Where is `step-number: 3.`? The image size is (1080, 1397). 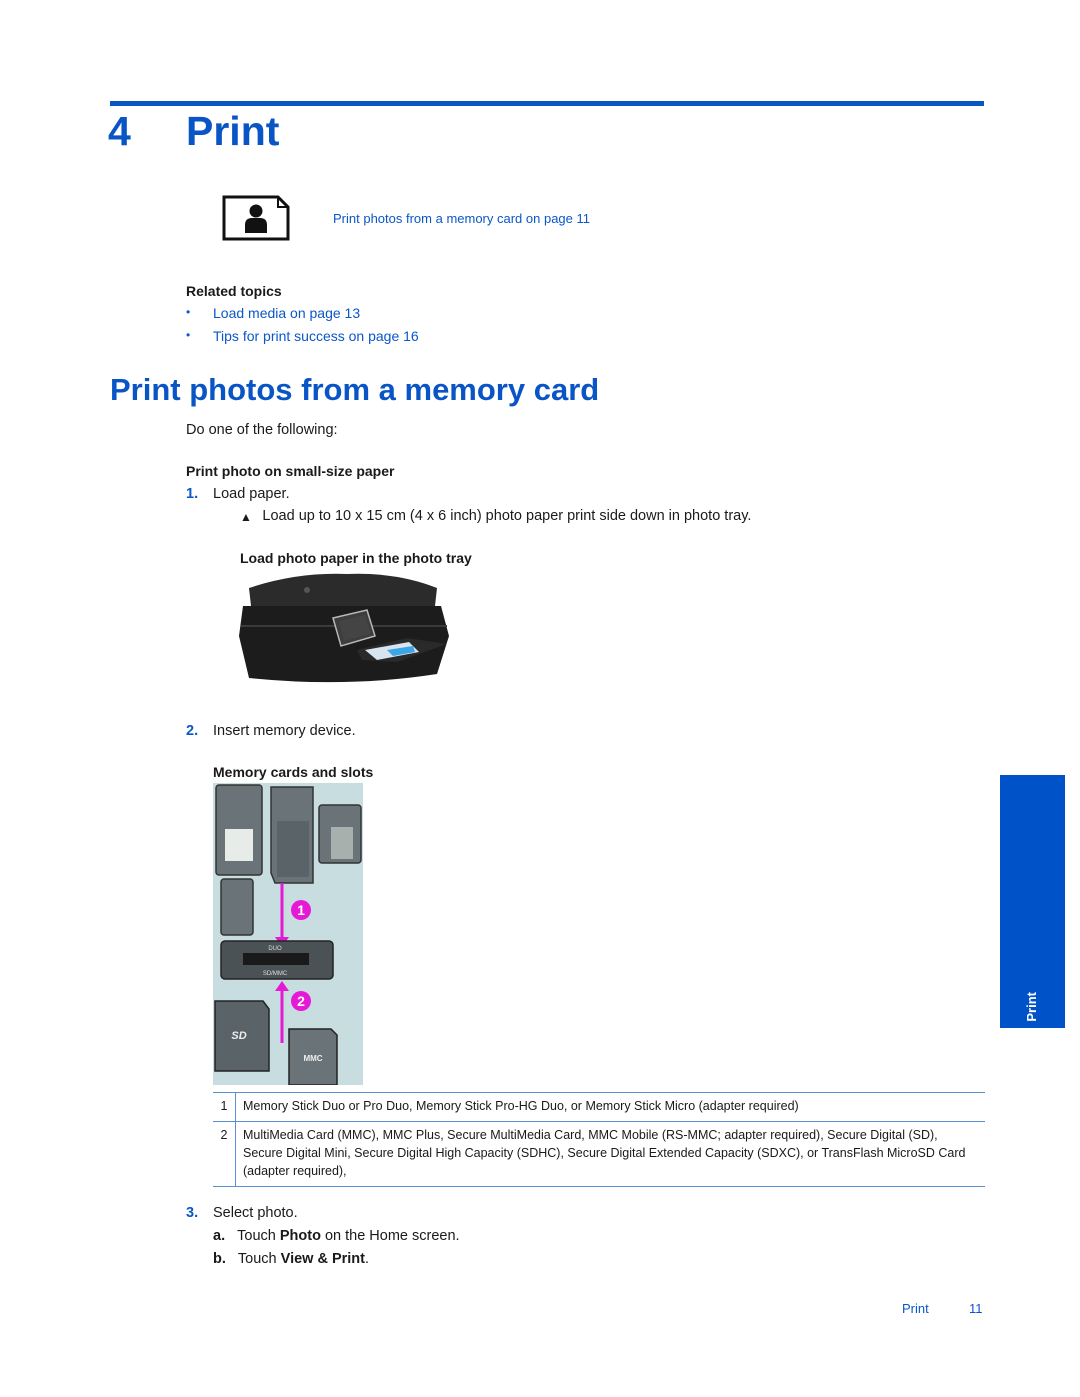 step-number: 3. is located at coordinates (192, 1213).